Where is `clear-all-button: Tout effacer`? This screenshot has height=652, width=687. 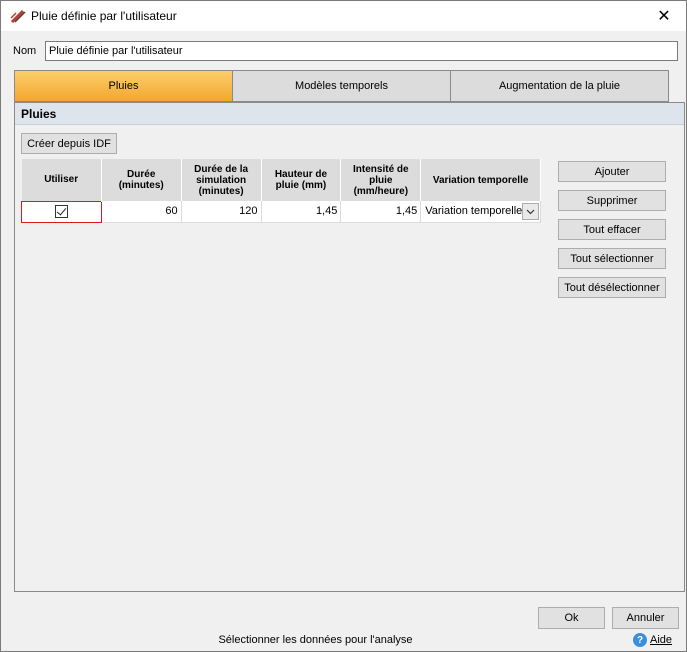
clear-all-button: Tout effacer is located at coordinates (612, 229).